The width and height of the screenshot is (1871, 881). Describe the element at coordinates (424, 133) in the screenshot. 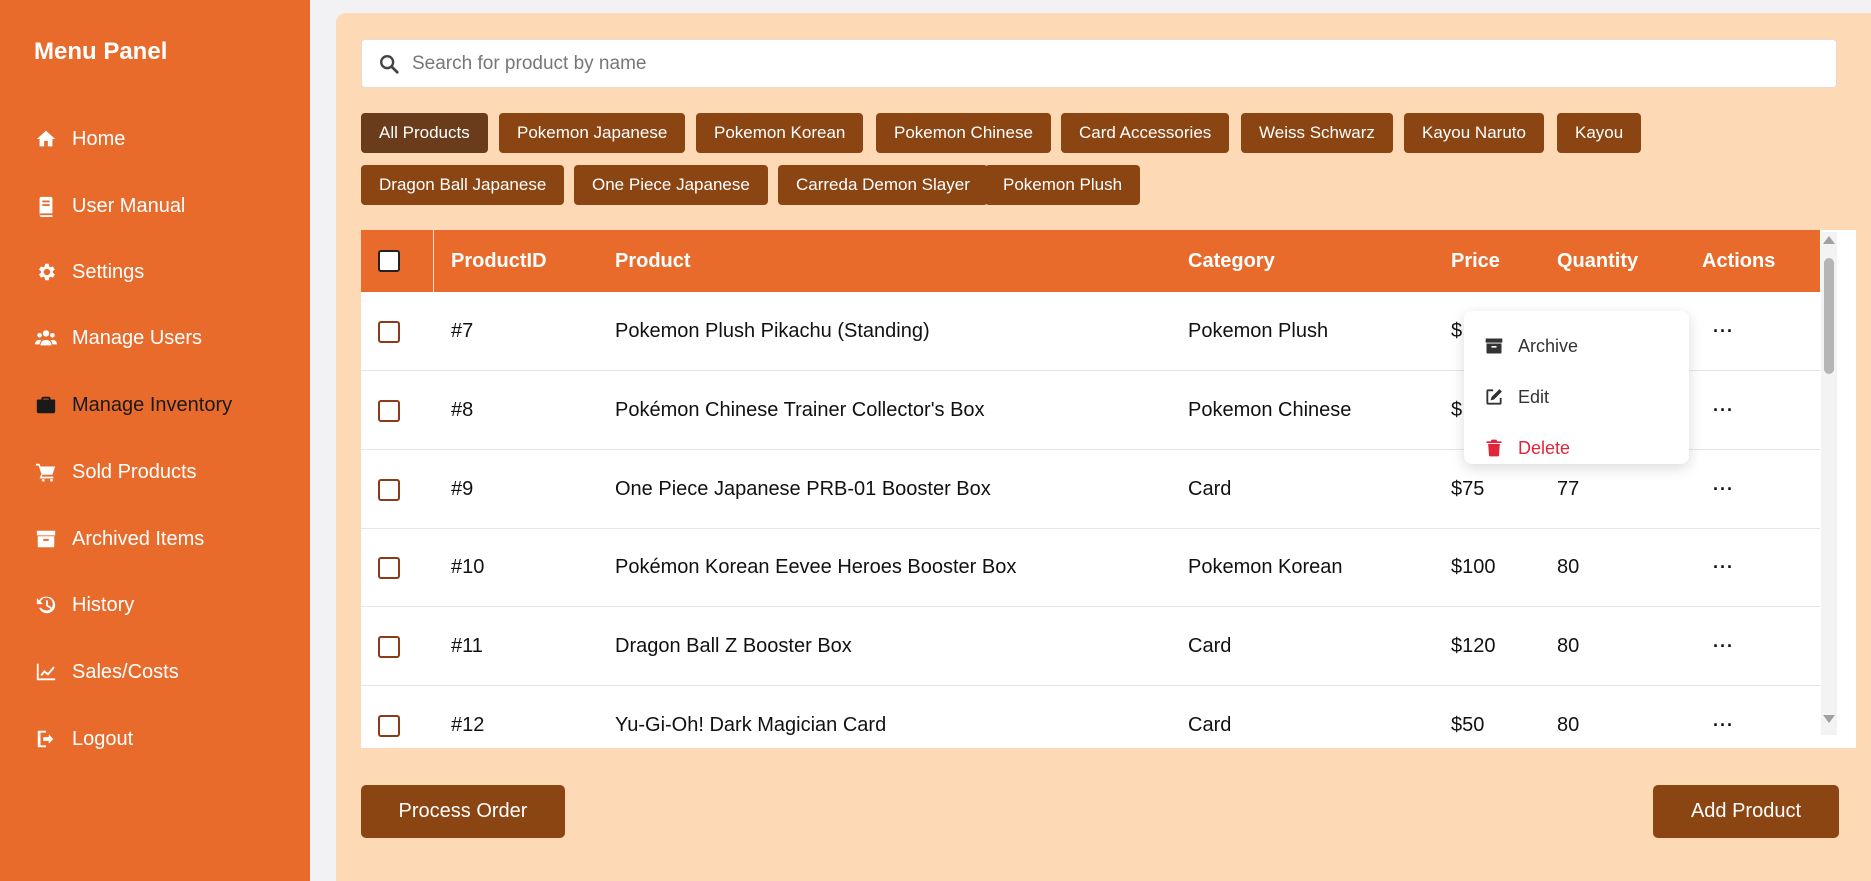

I see `filter-all-products: All Products` at that location.